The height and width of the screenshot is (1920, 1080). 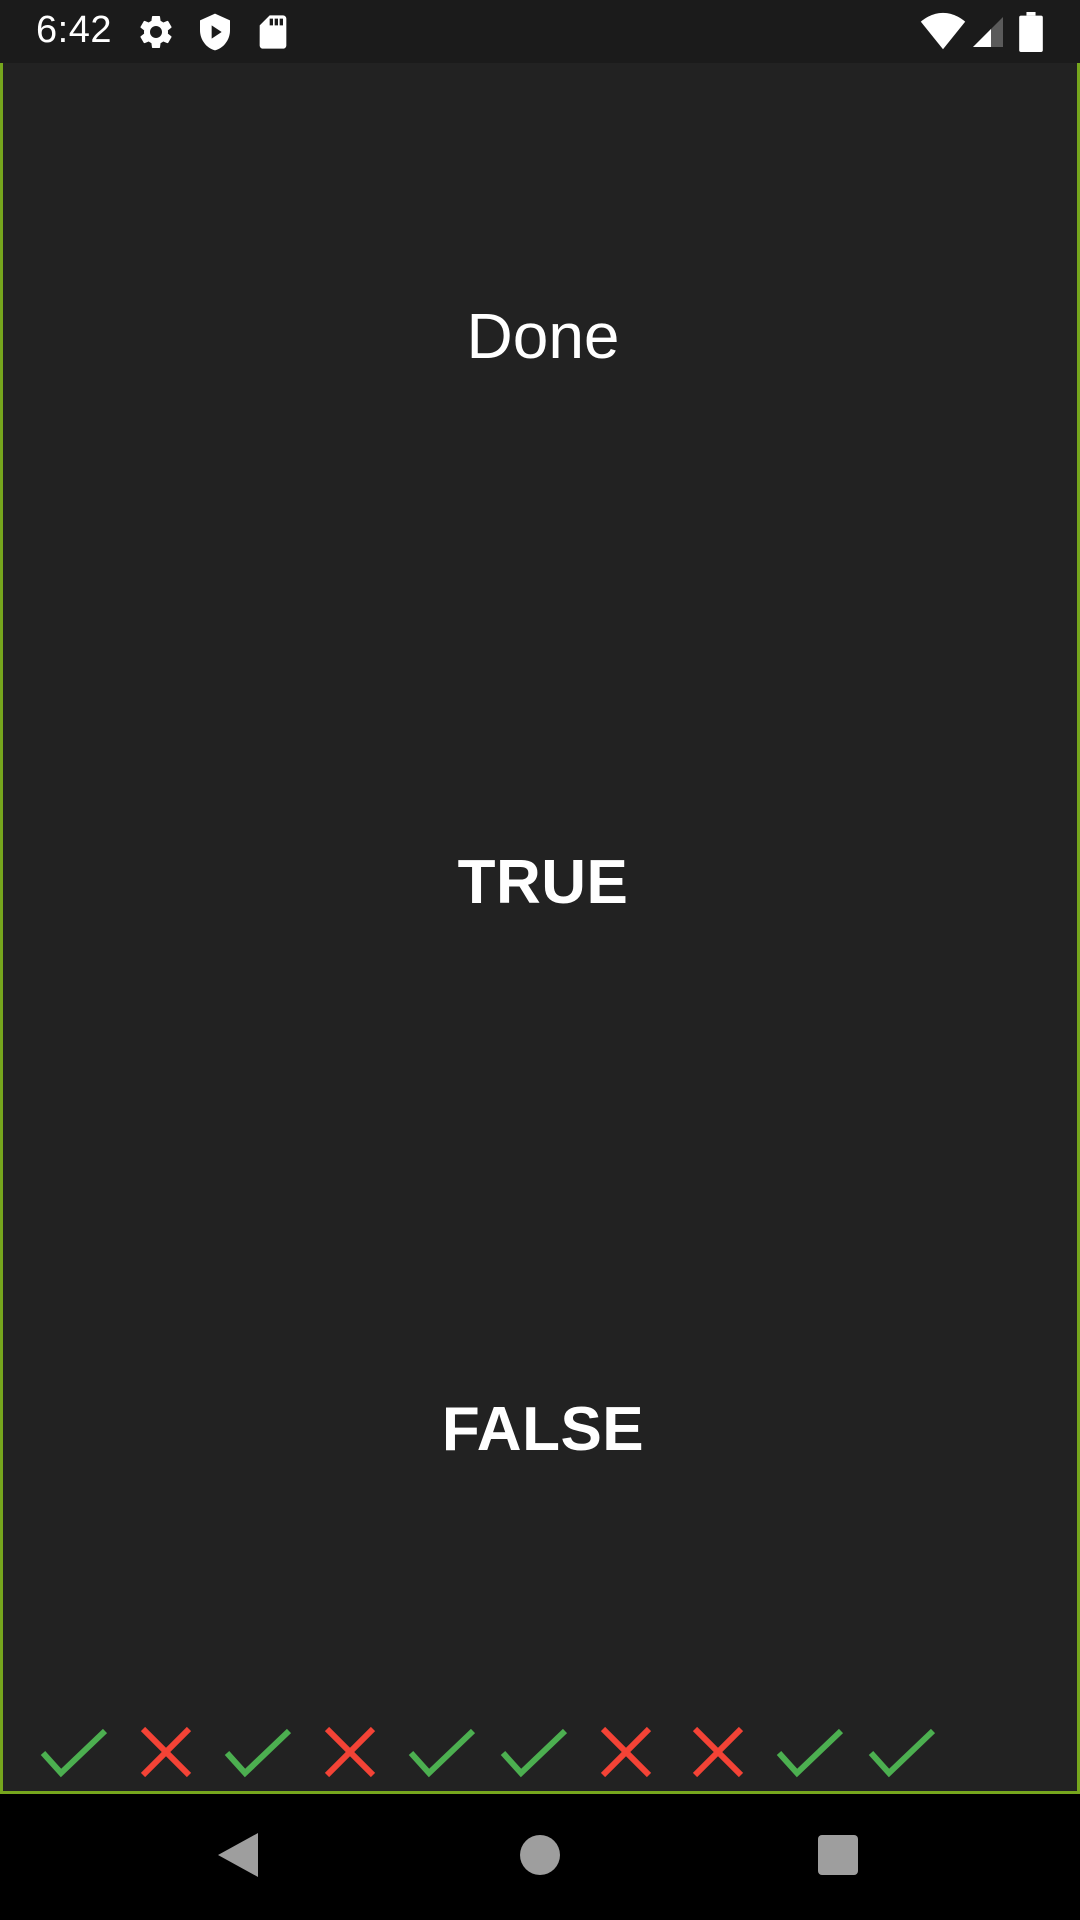 I want to click on back-button, so click(x=238, y=1857).